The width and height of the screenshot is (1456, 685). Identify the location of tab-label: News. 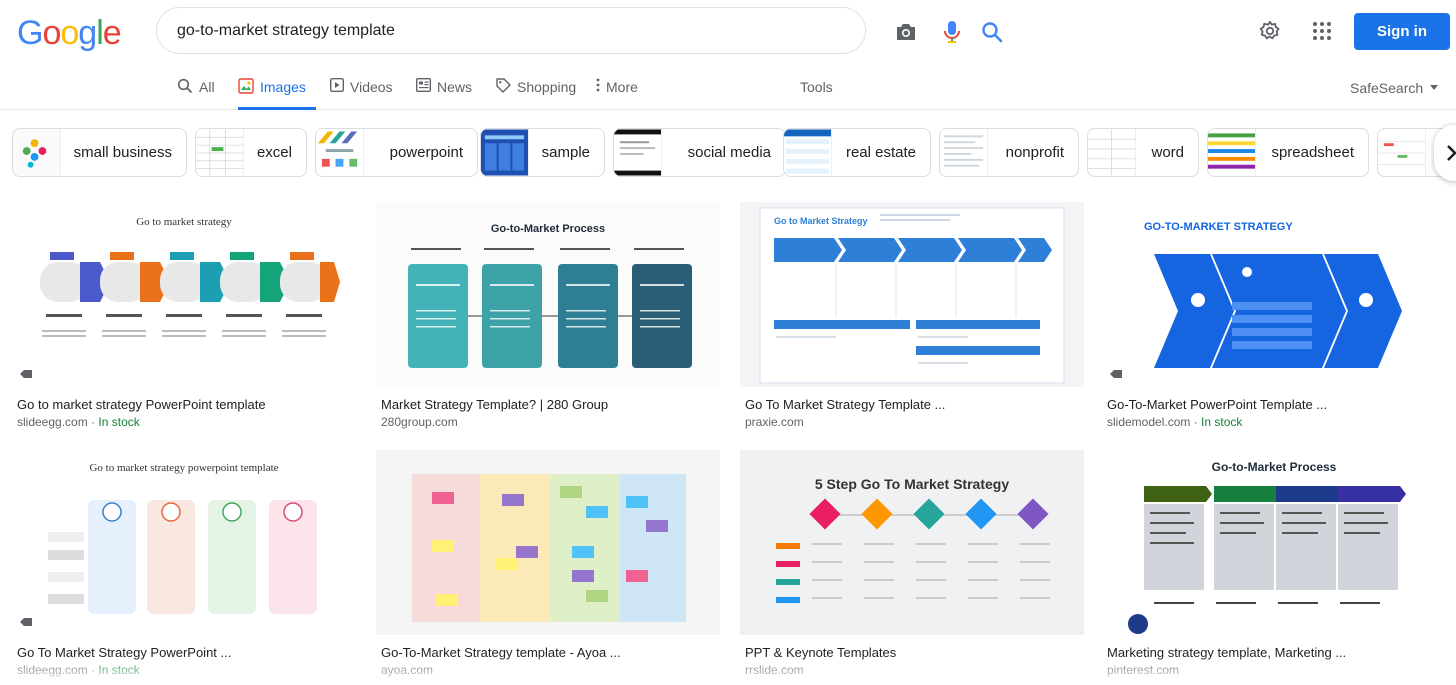
(455, 87).